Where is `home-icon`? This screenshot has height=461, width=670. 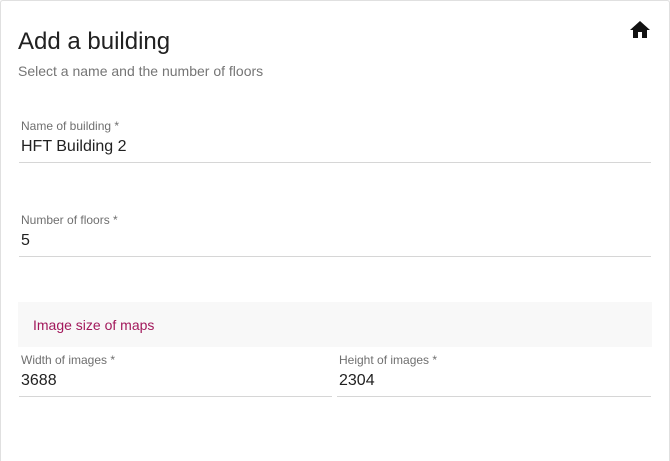 home-icon is located at coordinates (640, 29).